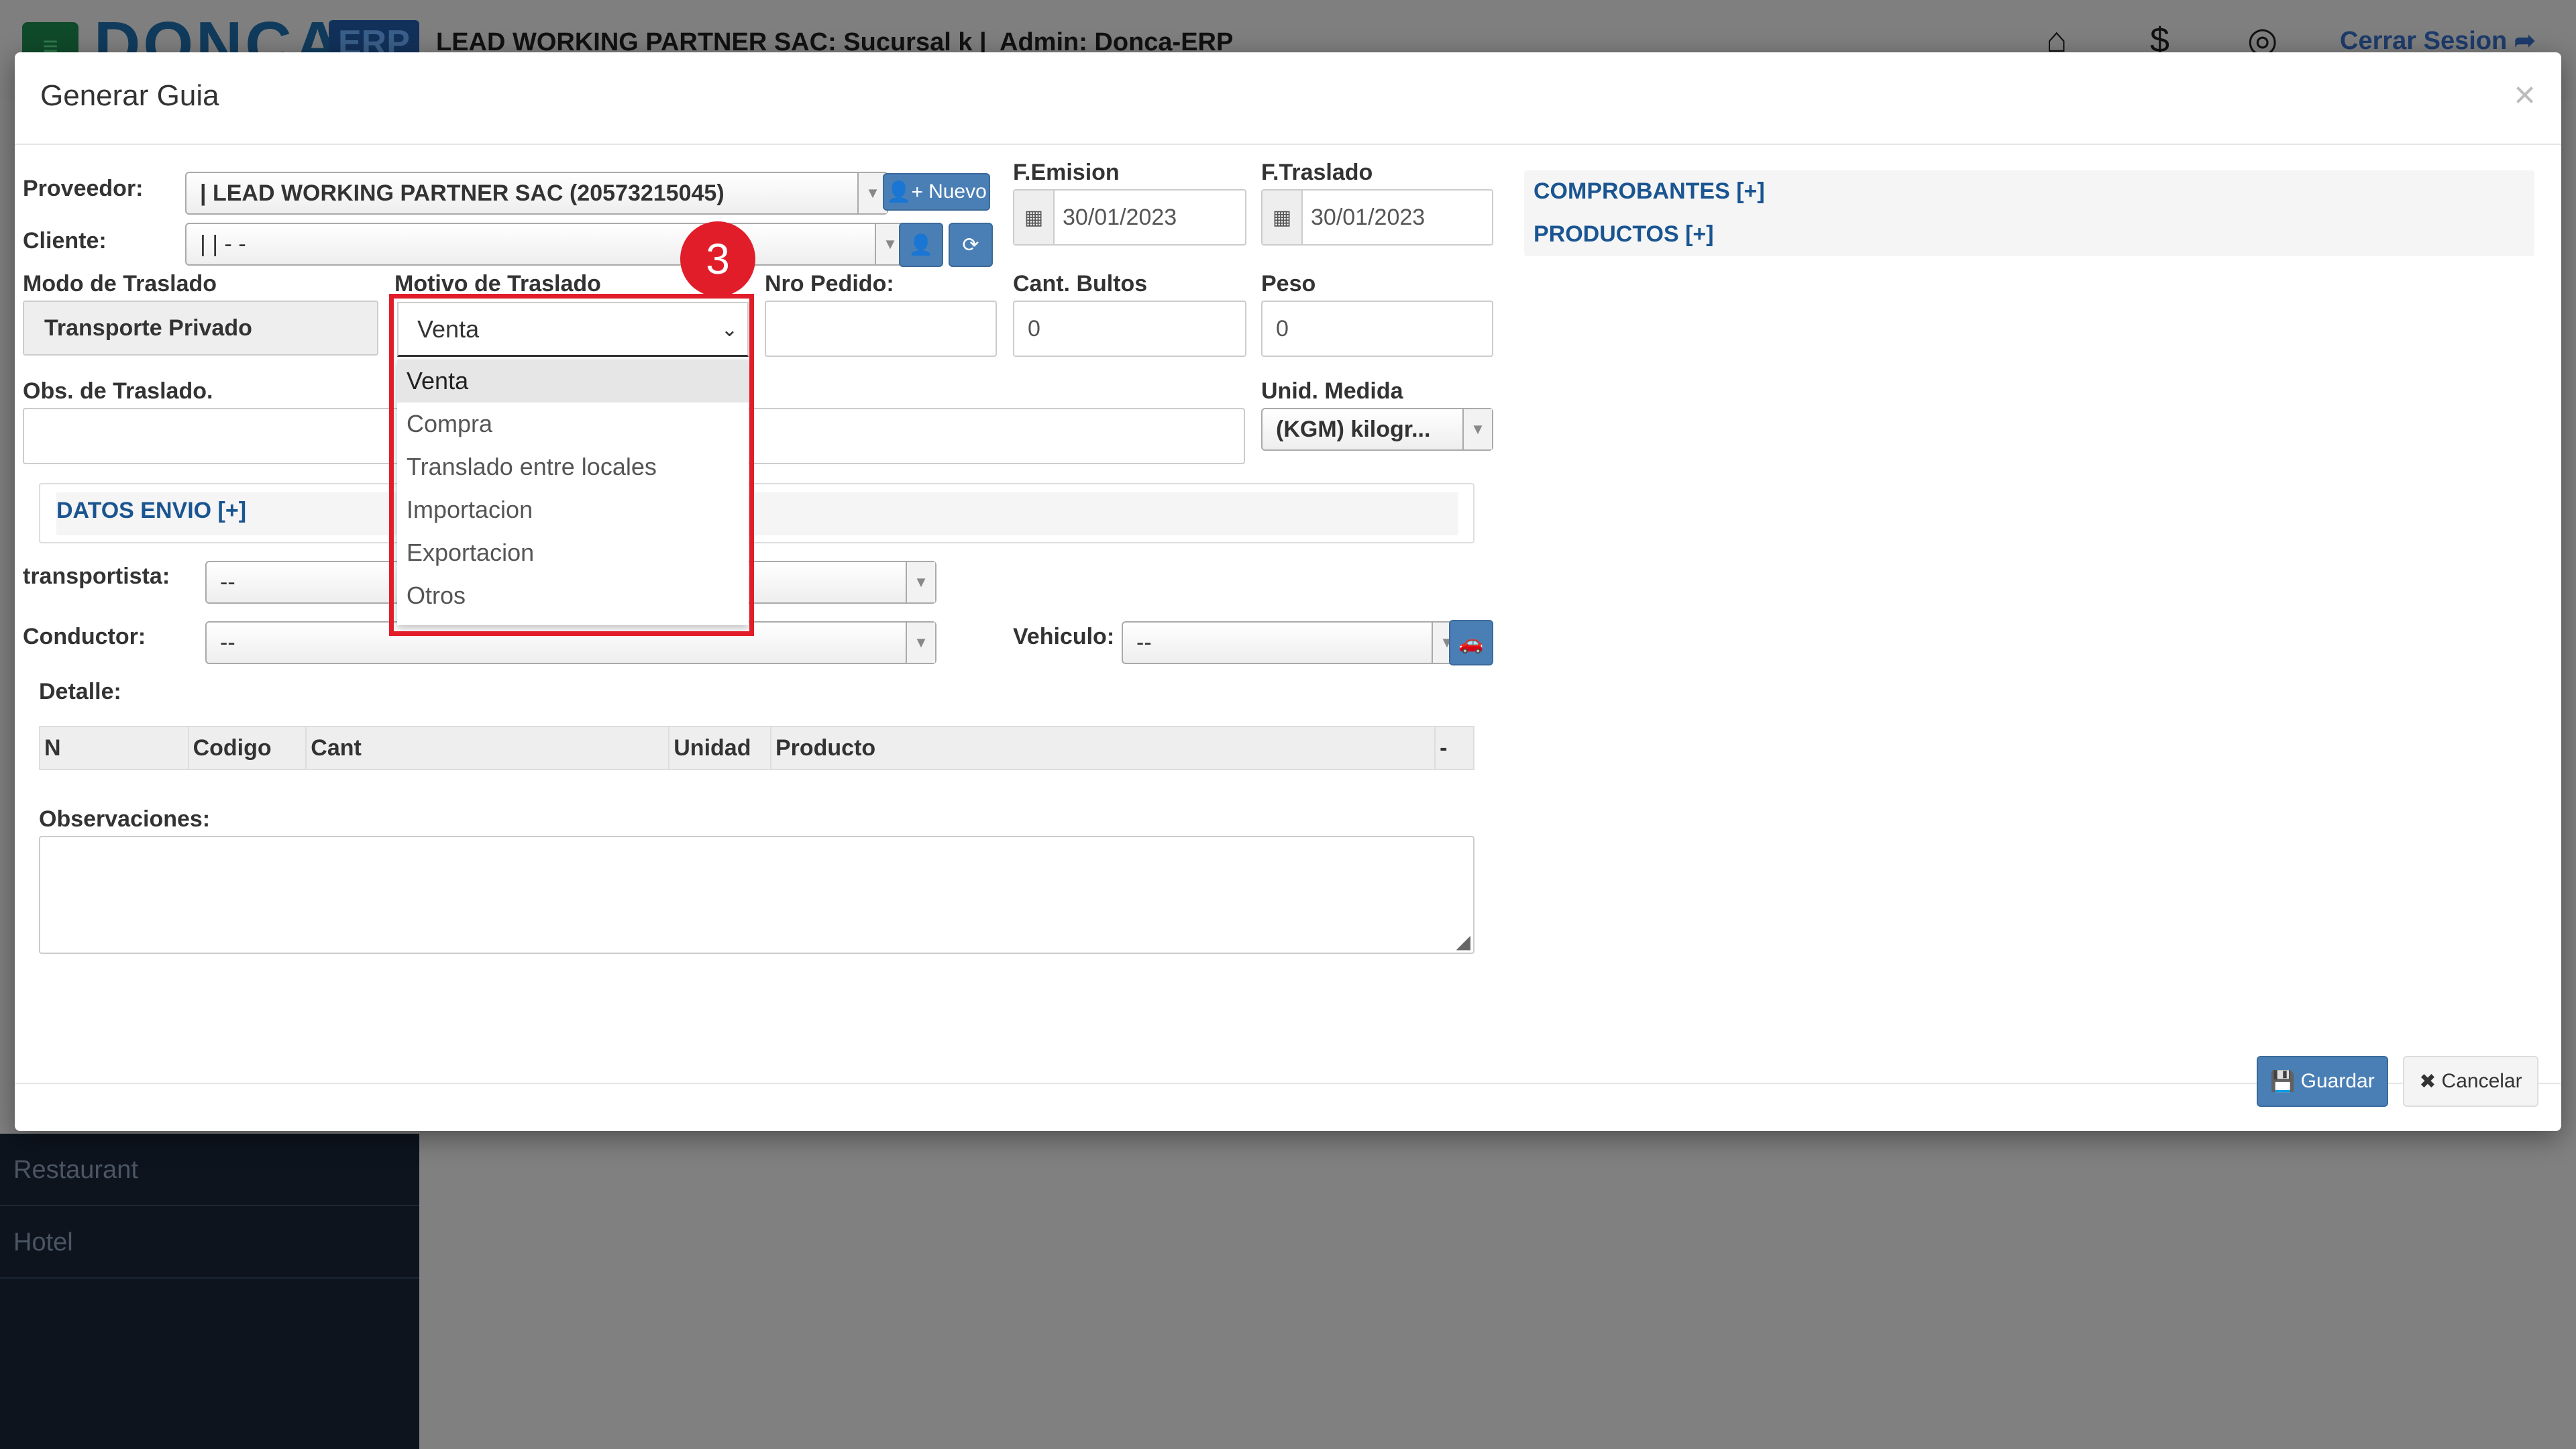 The width and height of the screenshot is (2576, 1449). I want to click on observaciones-textarea: ◢, so click(756, 895).